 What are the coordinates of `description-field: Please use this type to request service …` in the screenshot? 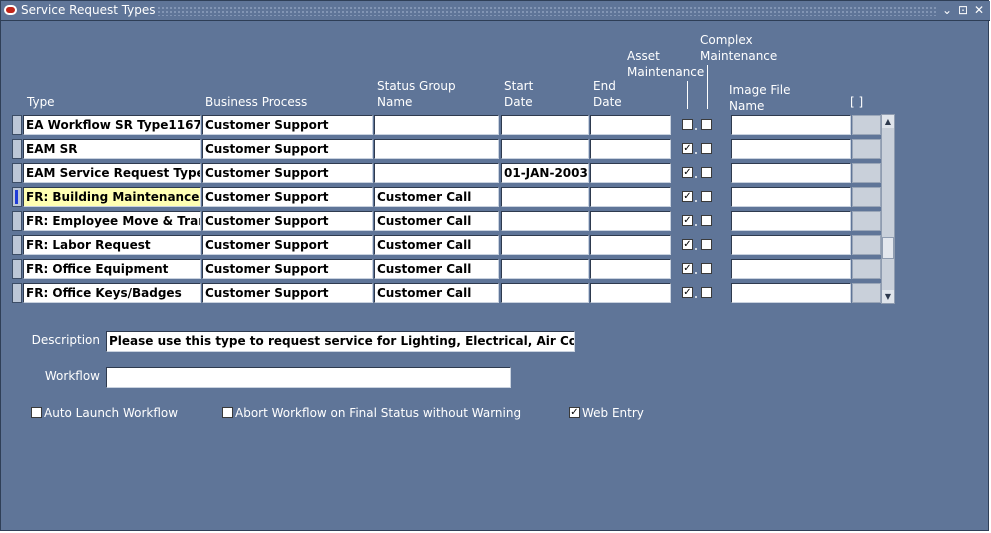 It's located at (340, 341).